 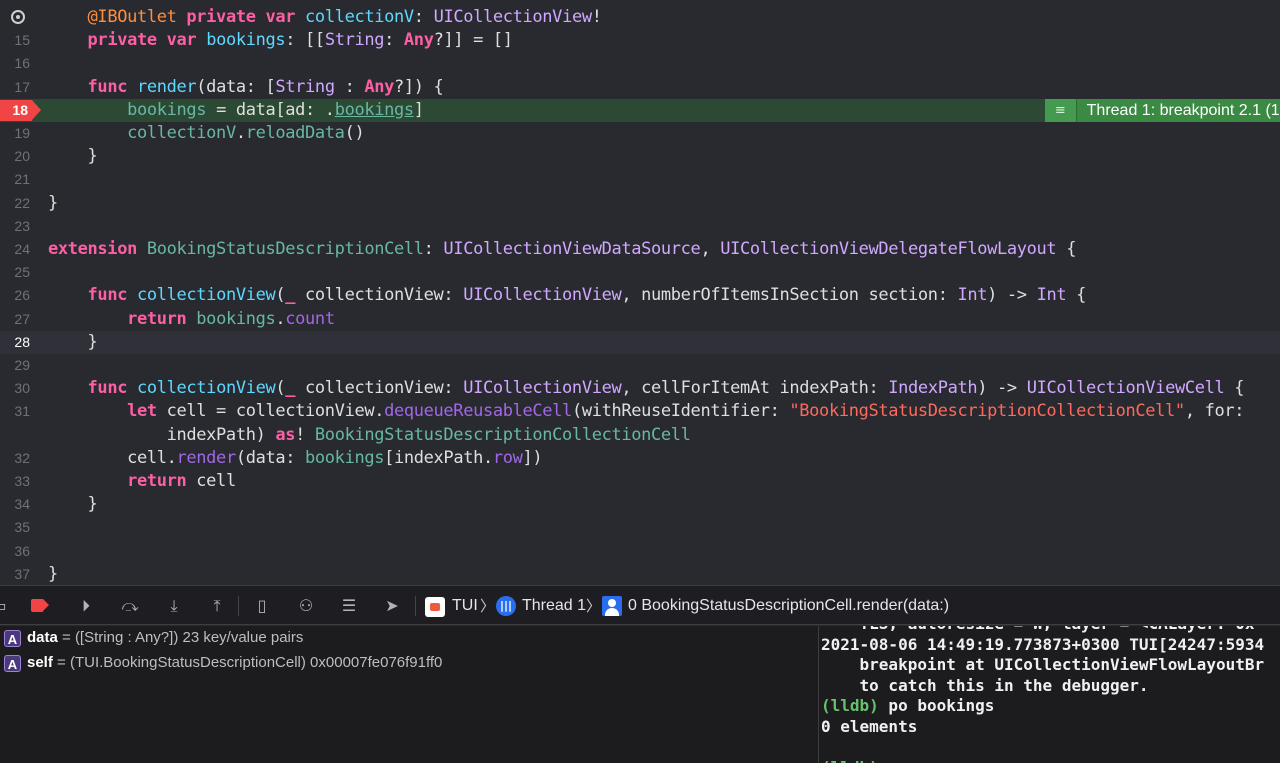 I want to click on code-text: func render(data: [String : Any?]) {, so click(x=246, y=87).